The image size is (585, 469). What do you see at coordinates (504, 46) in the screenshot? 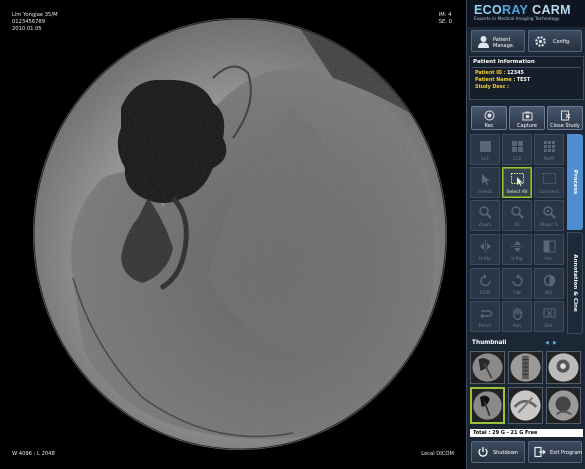
I see `patient-manage-label-2: Manage.` at bounding box center [504, 46].